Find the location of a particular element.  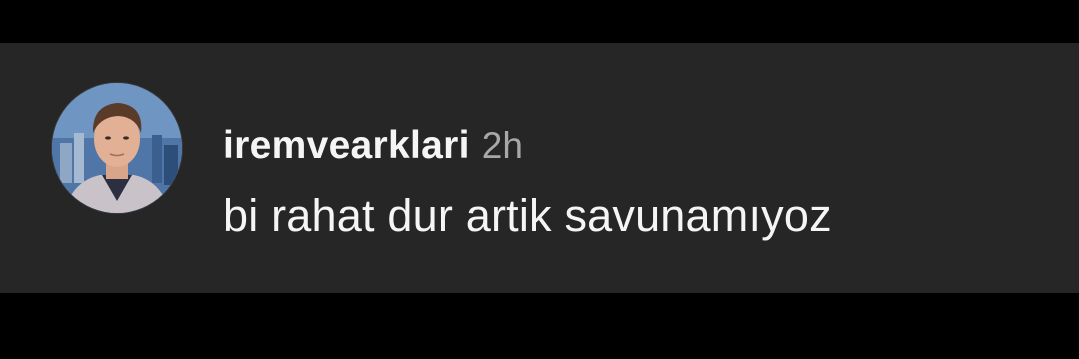

comment-text: bi rahat dur artik savunamıyoz is located at coordinates (527, 215).